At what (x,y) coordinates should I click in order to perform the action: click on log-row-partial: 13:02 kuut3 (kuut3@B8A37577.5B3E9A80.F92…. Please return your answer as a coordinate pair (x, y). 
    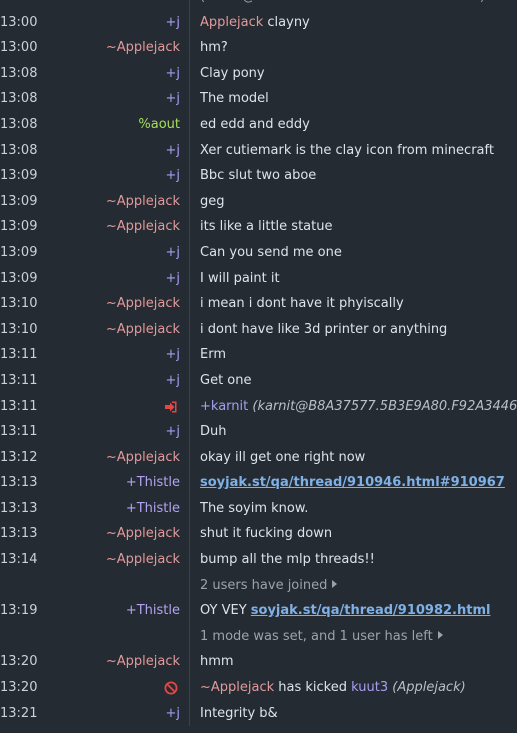
    Looking at the image, I should click on (258, 5).